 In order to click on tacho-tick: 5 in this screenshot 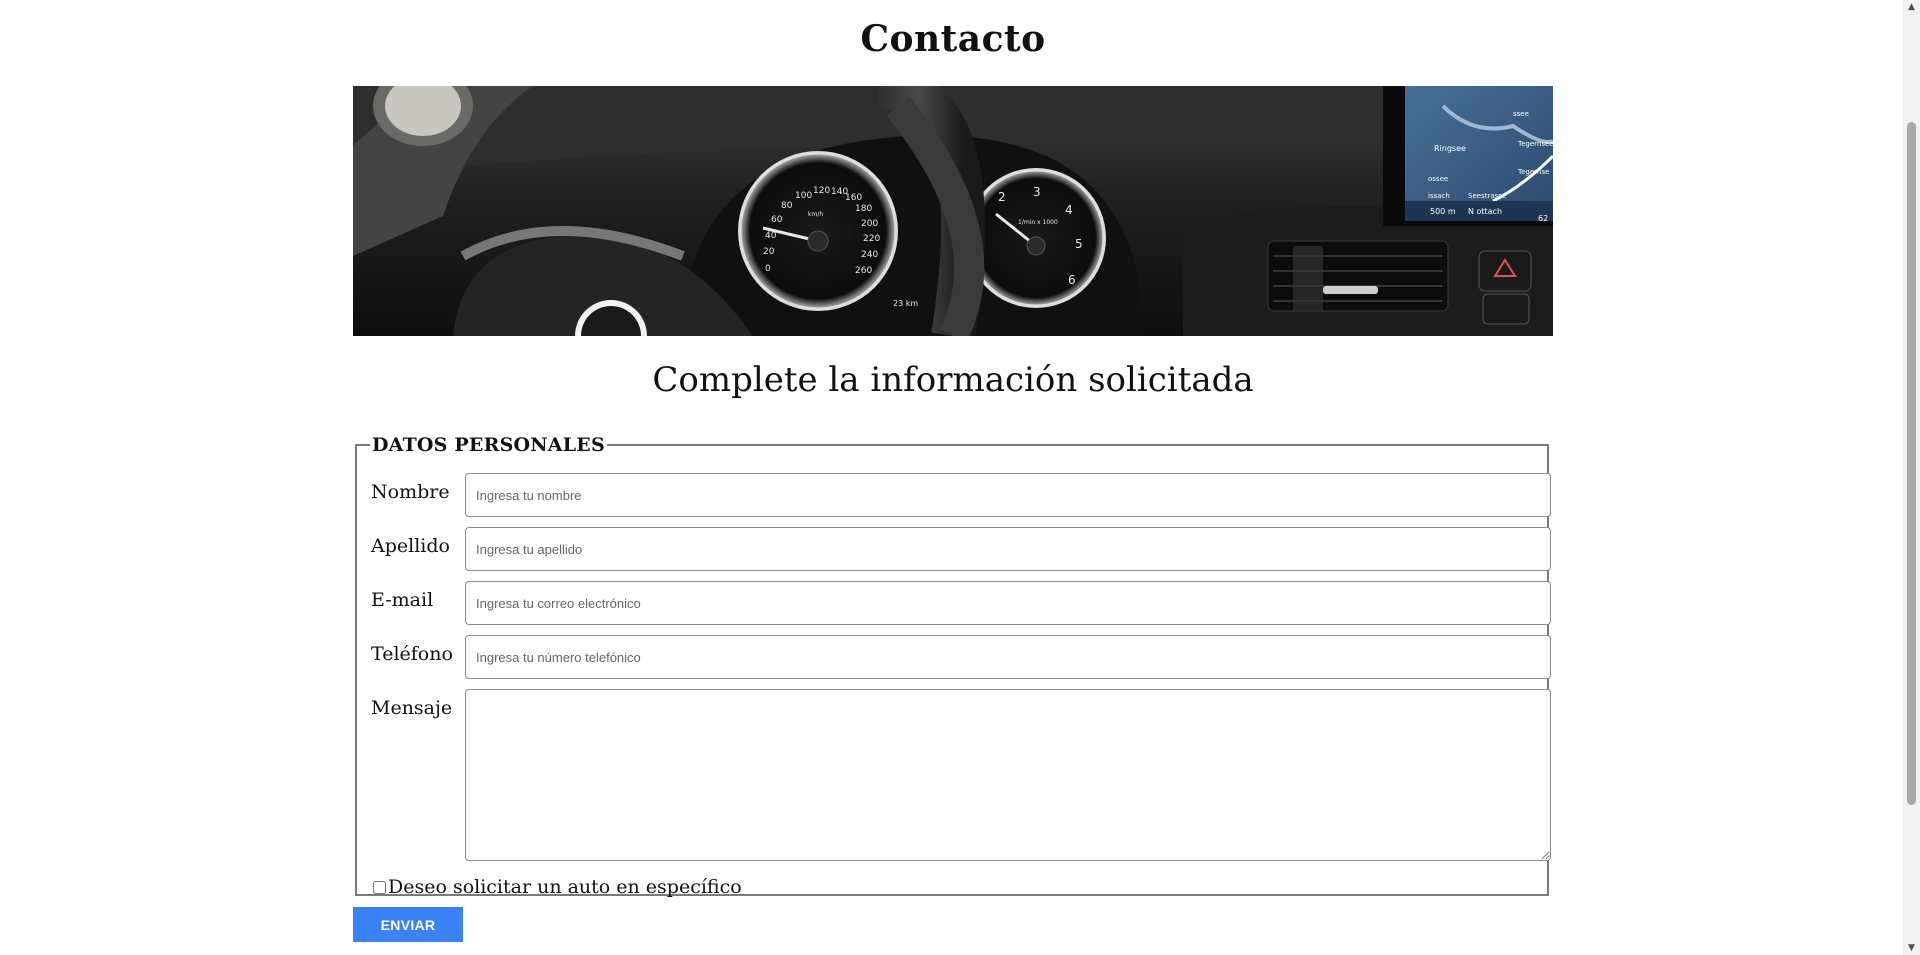, I will do `click(1079, 244)`.